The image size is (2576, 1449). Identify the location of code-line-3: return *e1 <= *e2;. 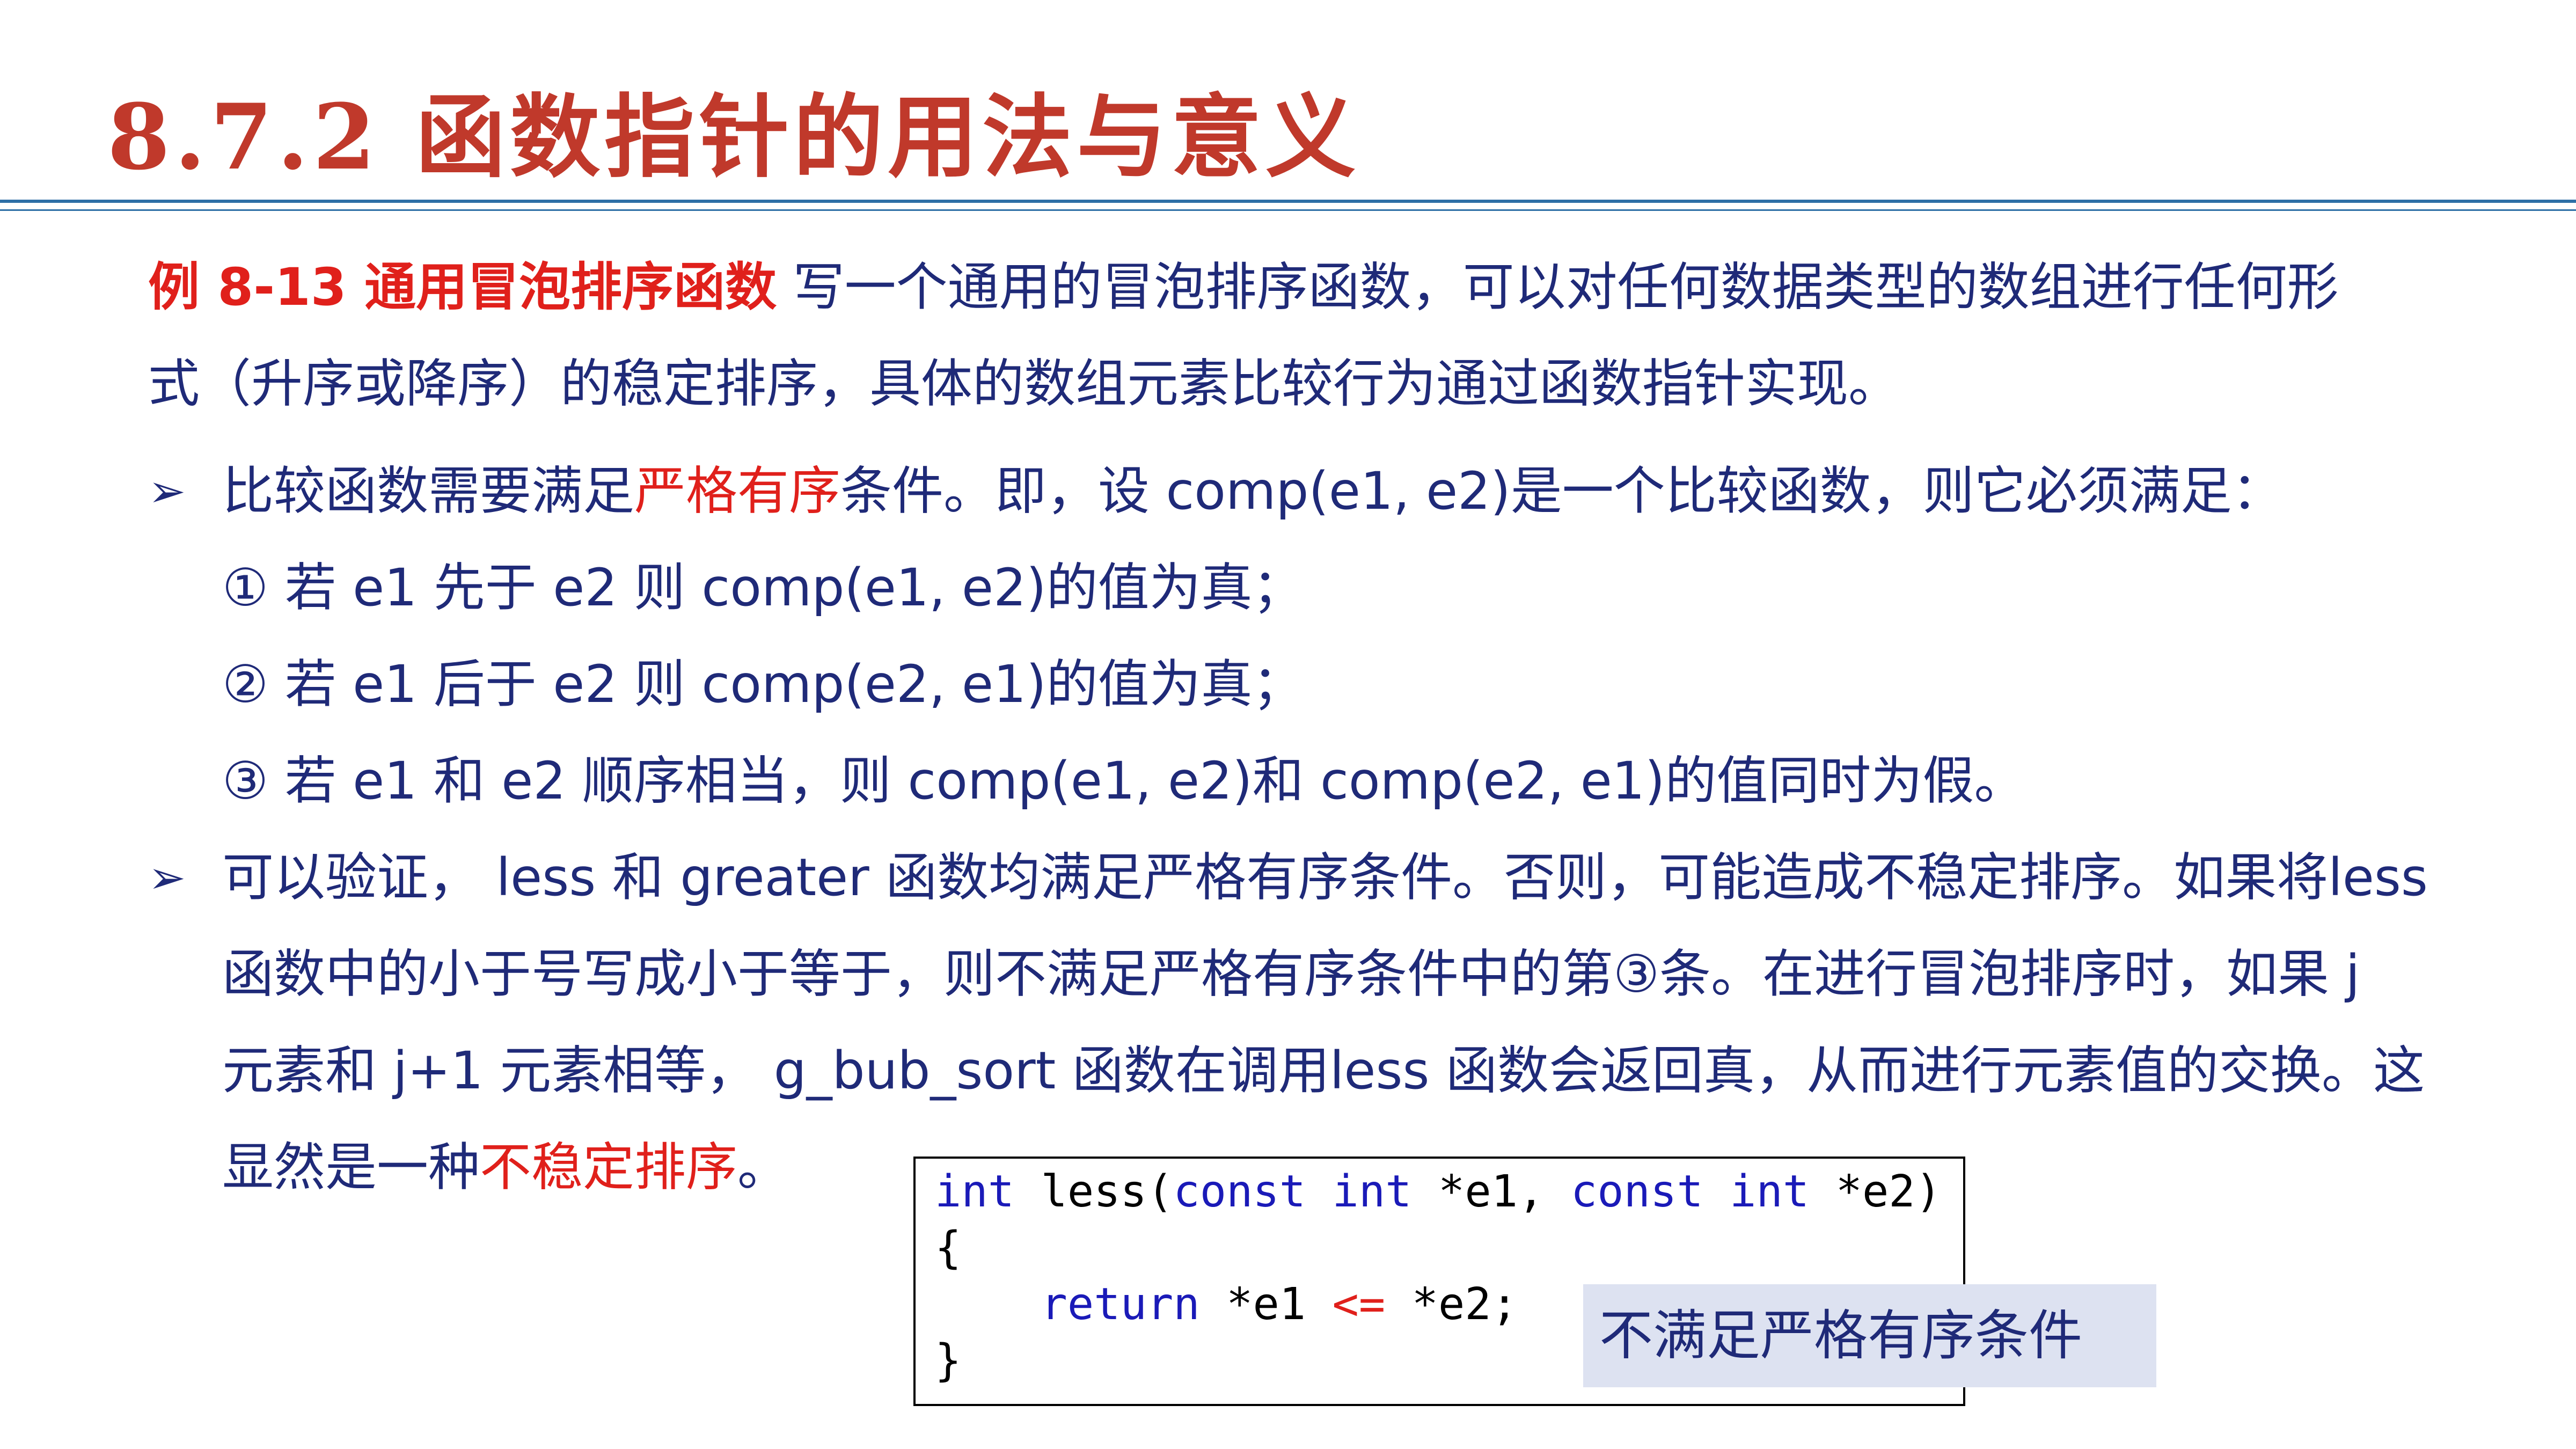
(1226, 1304).